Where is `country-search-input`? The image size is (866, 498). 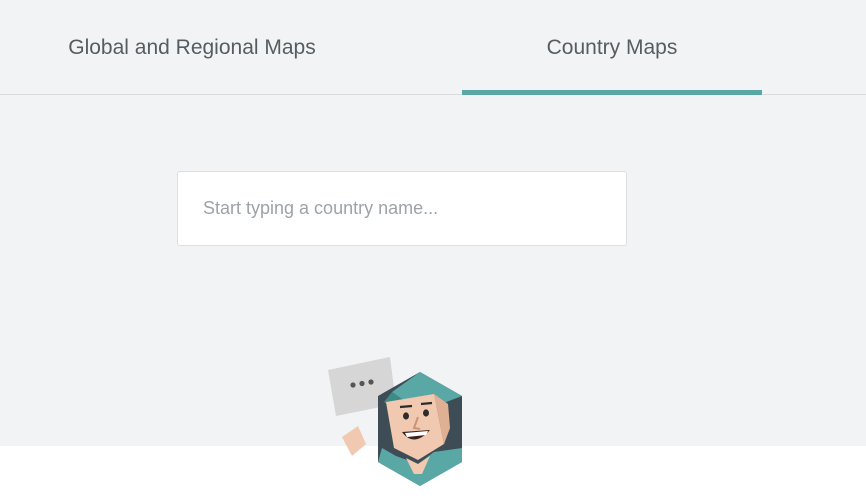
country-search-input is located at coordinates (402, 208).